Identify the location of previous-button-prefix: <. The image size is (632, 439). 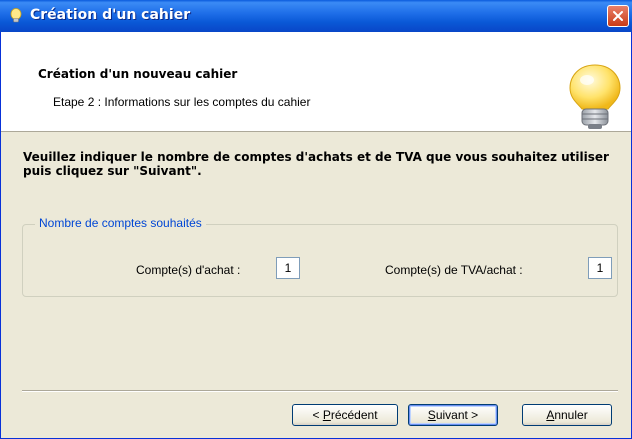
(317, 415).